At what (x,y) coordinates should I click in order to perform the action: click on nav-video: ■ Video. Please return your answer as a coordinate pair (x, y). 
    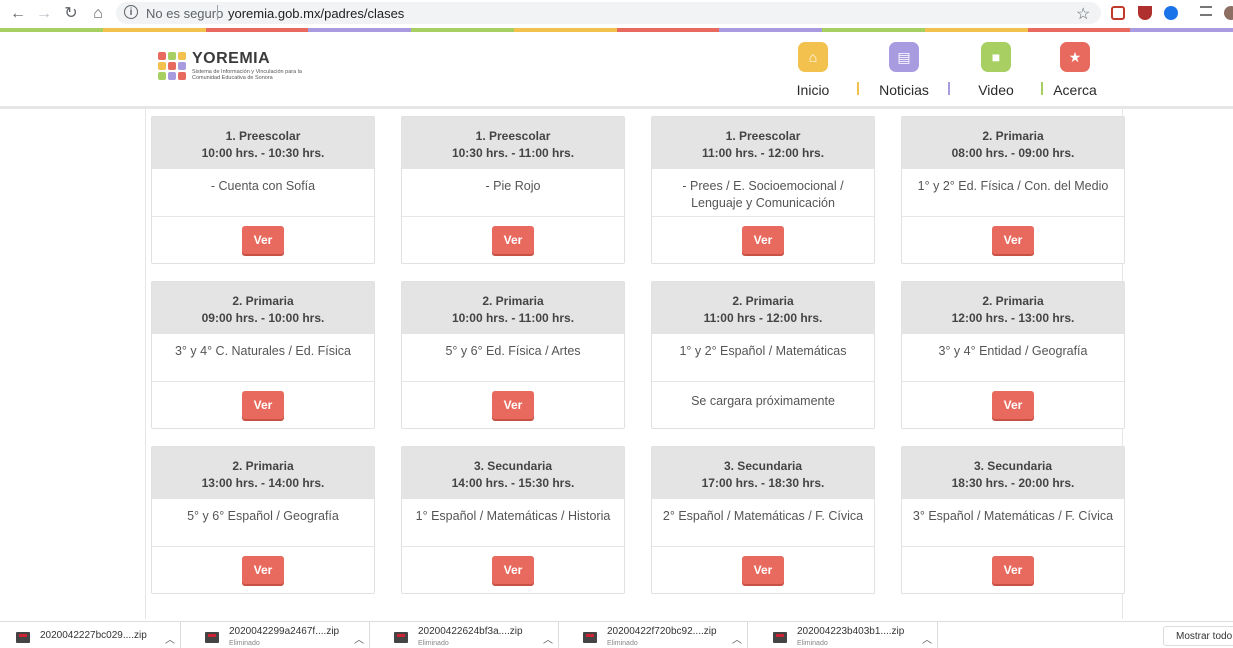
    Looking at the image, I should click on (996, 70).